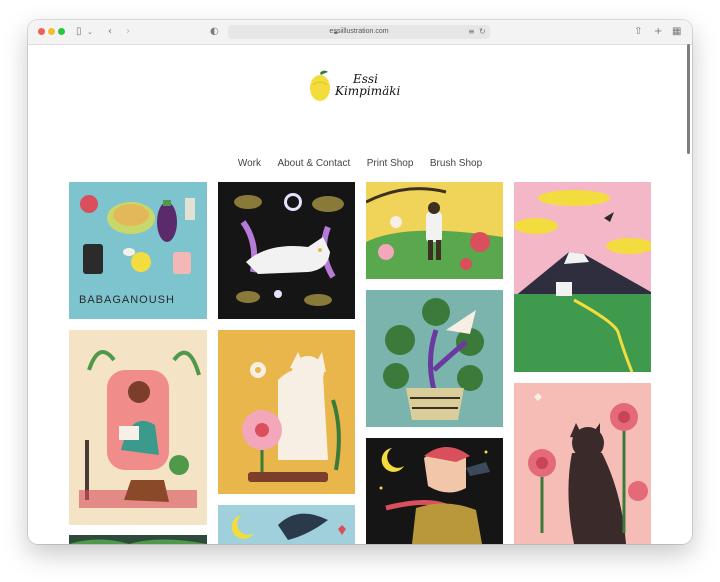  I want to click on cat-flowers-illustration, so click(286, 412).